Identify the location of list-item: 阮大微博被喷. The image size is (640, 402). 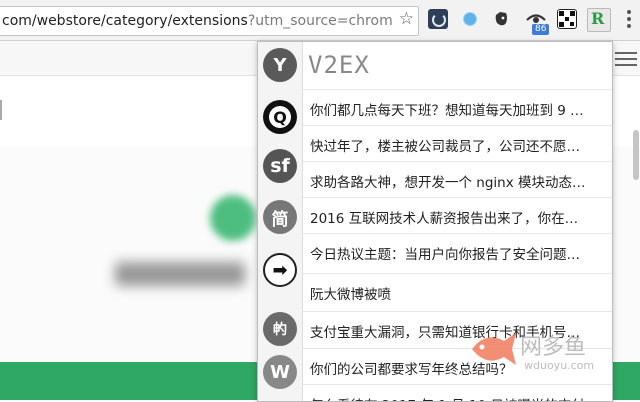
(457, 291).